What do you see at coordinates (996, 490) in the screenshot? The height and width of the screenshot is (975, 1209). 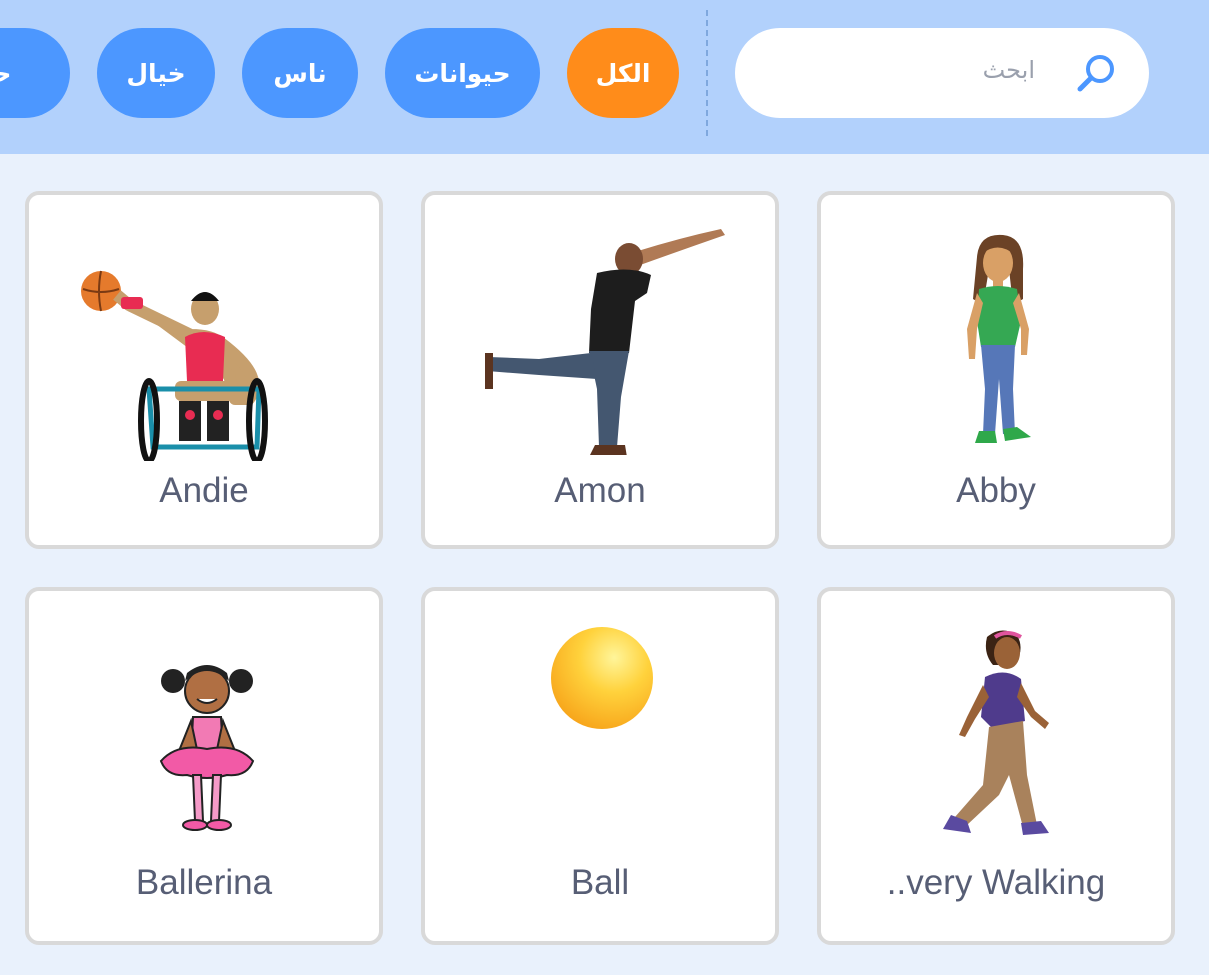 I see `sprite-name: Abby` at bounding box center [996, 490].